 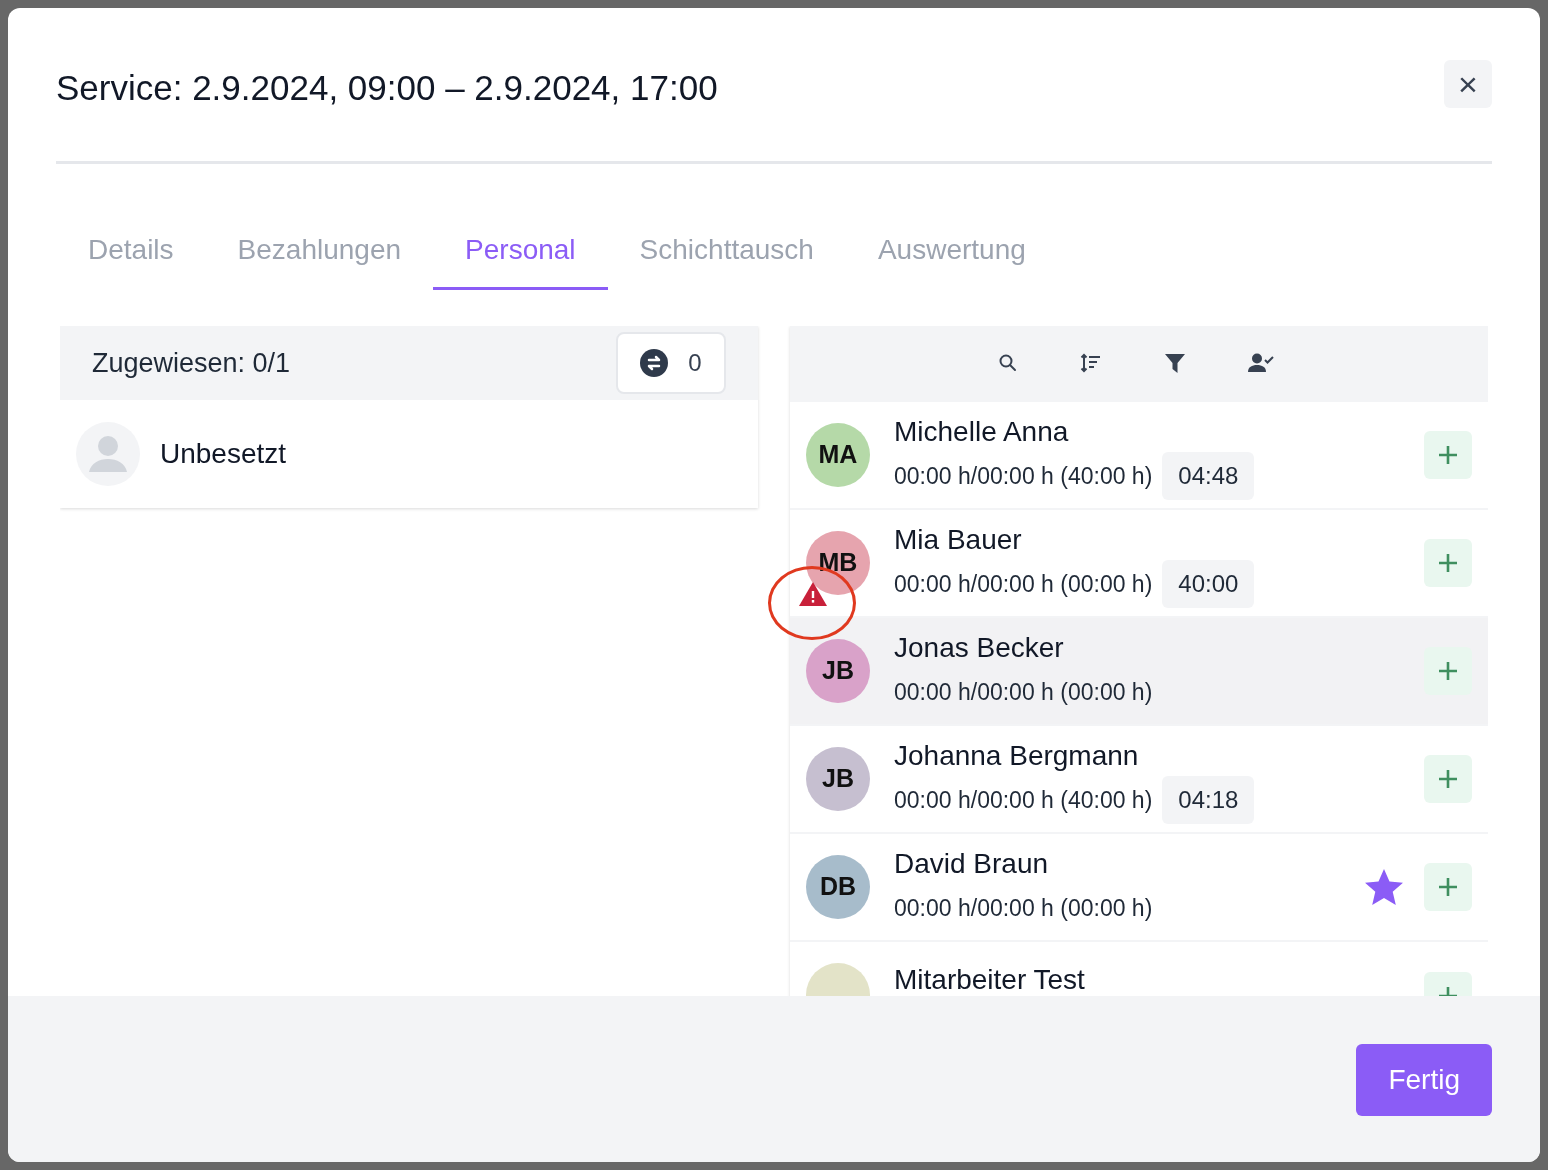 What do you see at coordinates (1175, 363) in the screenshot?
I see `filter-icon` at bounding box center [1175, 363].